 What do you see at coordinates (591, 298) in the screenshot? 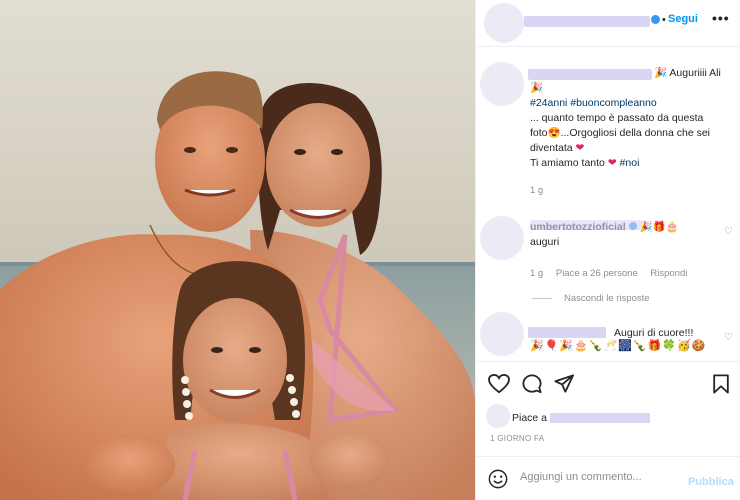
I see `hide-replies-link: Nascondi le risposte` at bounding box center [591, 298].